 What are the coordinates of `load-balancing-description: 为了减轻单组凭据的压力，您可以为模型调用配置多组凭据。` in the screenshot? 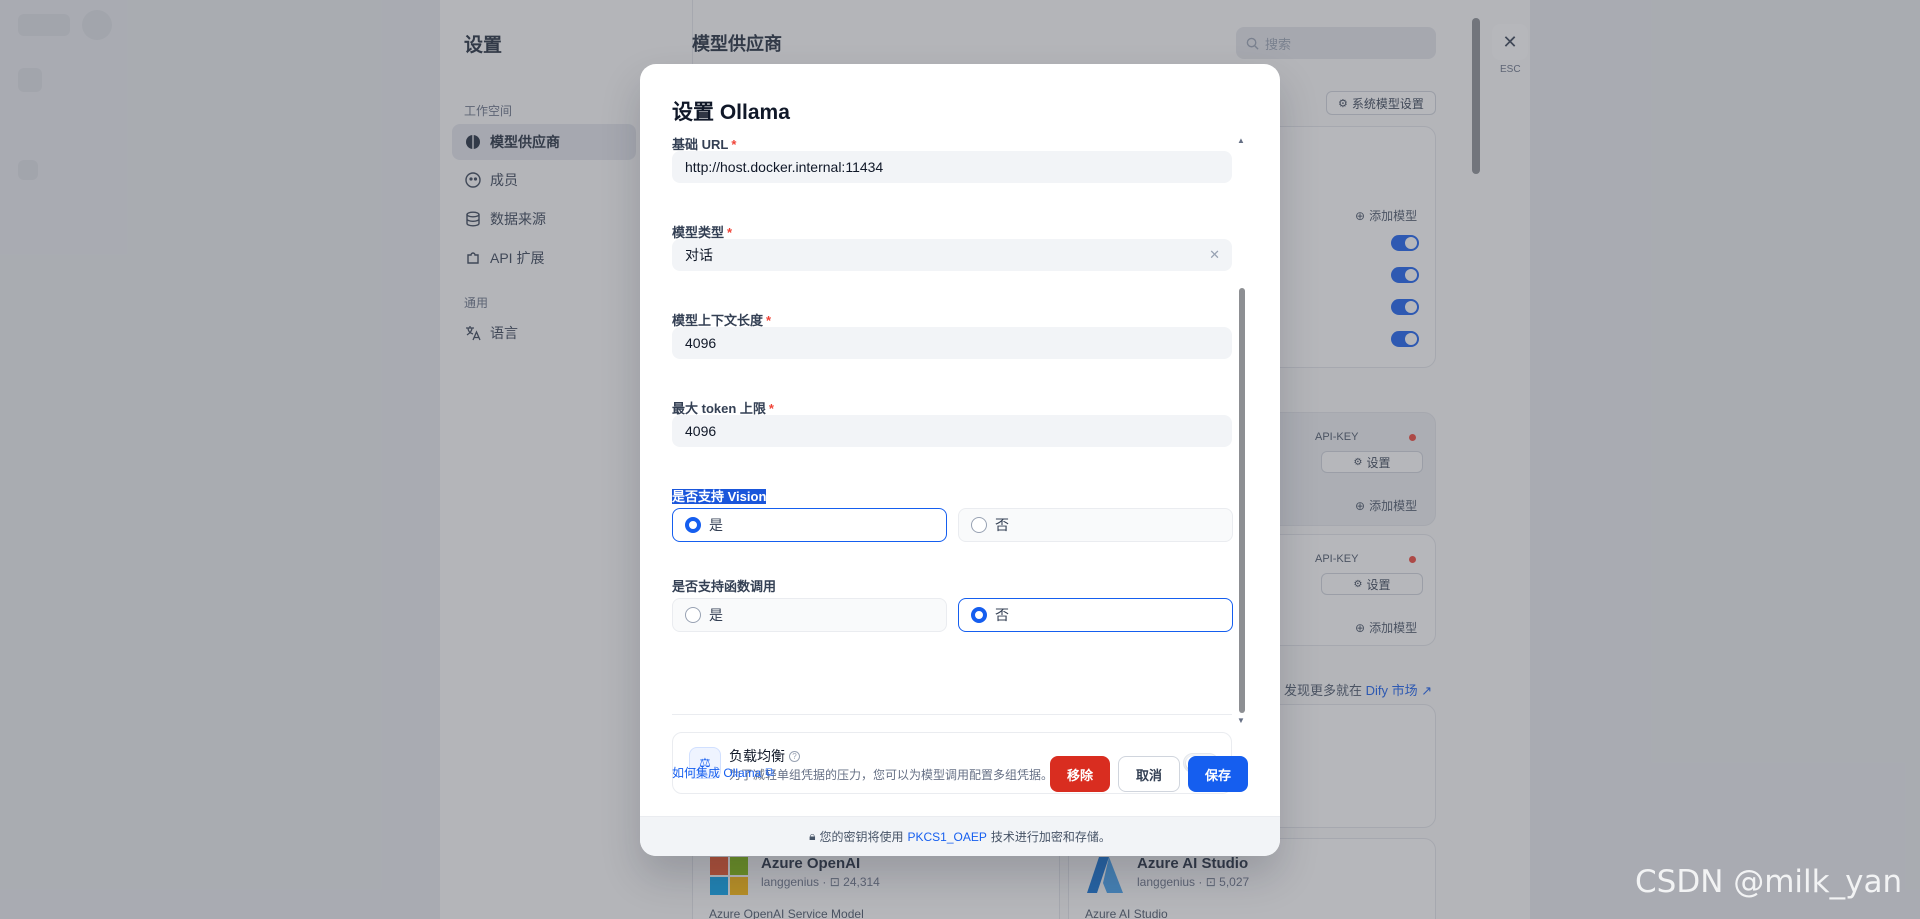 It's located at (891, 775).